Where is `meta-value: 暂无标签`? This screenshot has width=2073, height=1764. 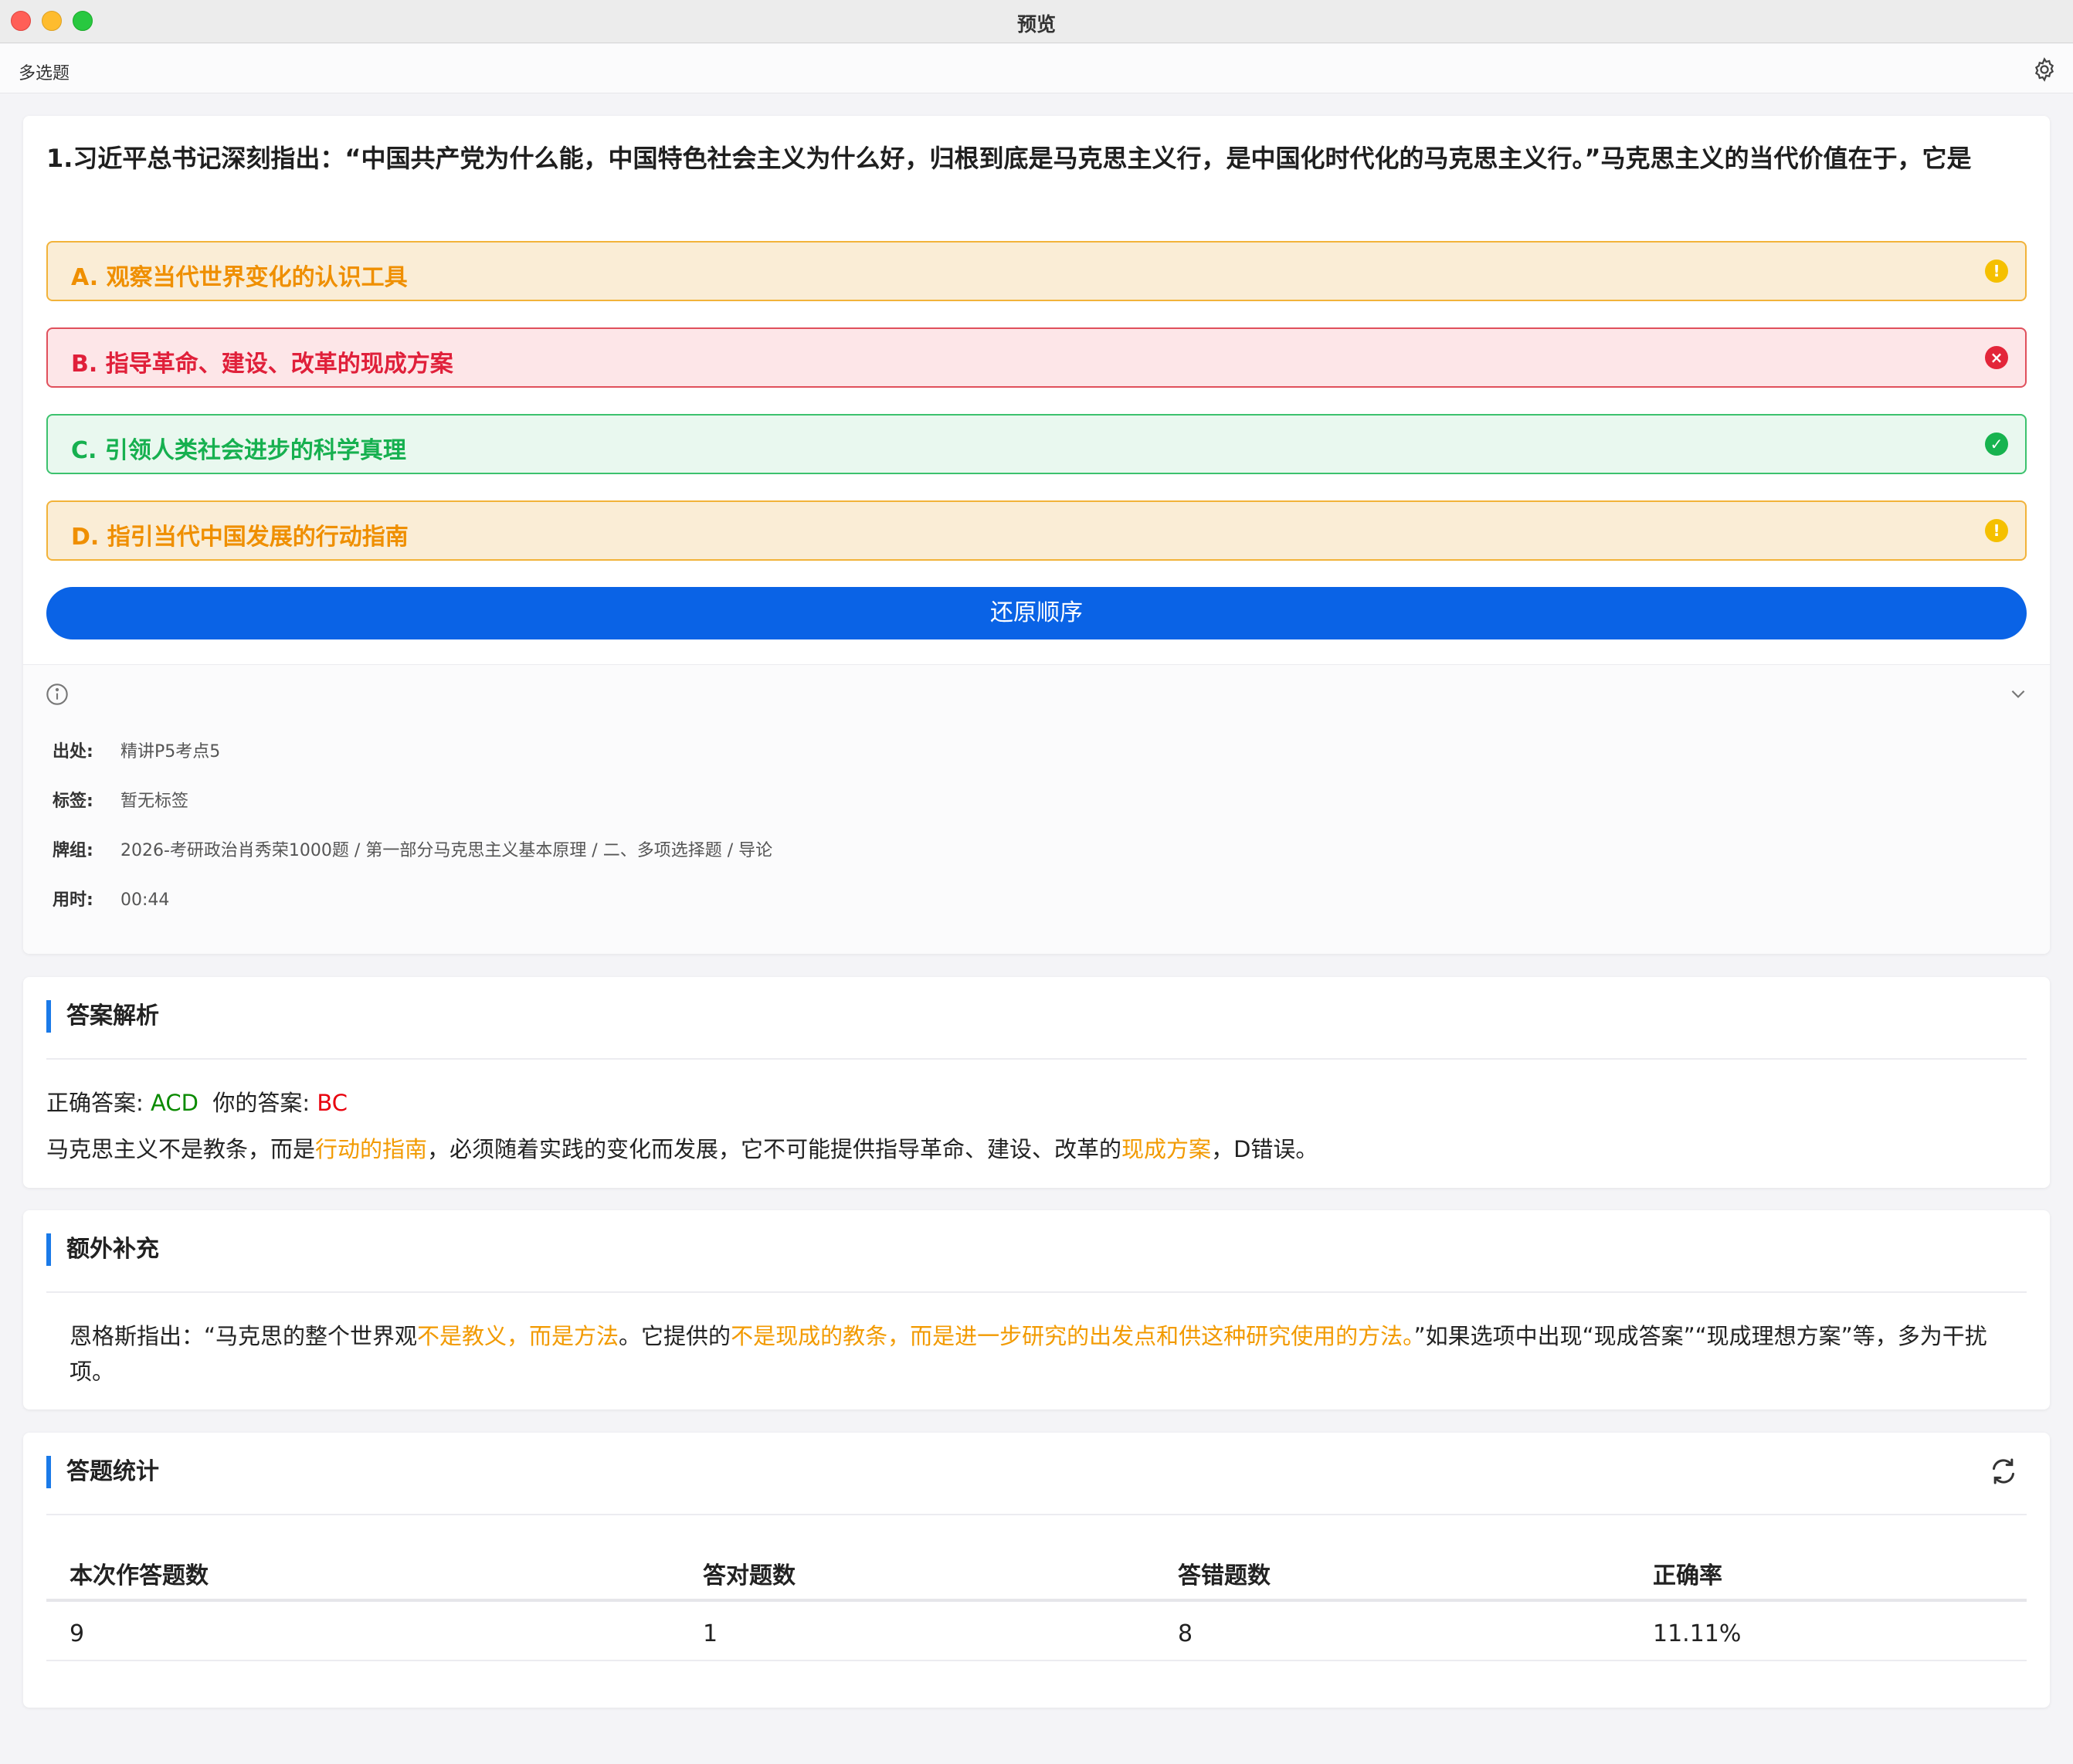 meta-value: 暂无标签 is located at coordinates (154, 801).